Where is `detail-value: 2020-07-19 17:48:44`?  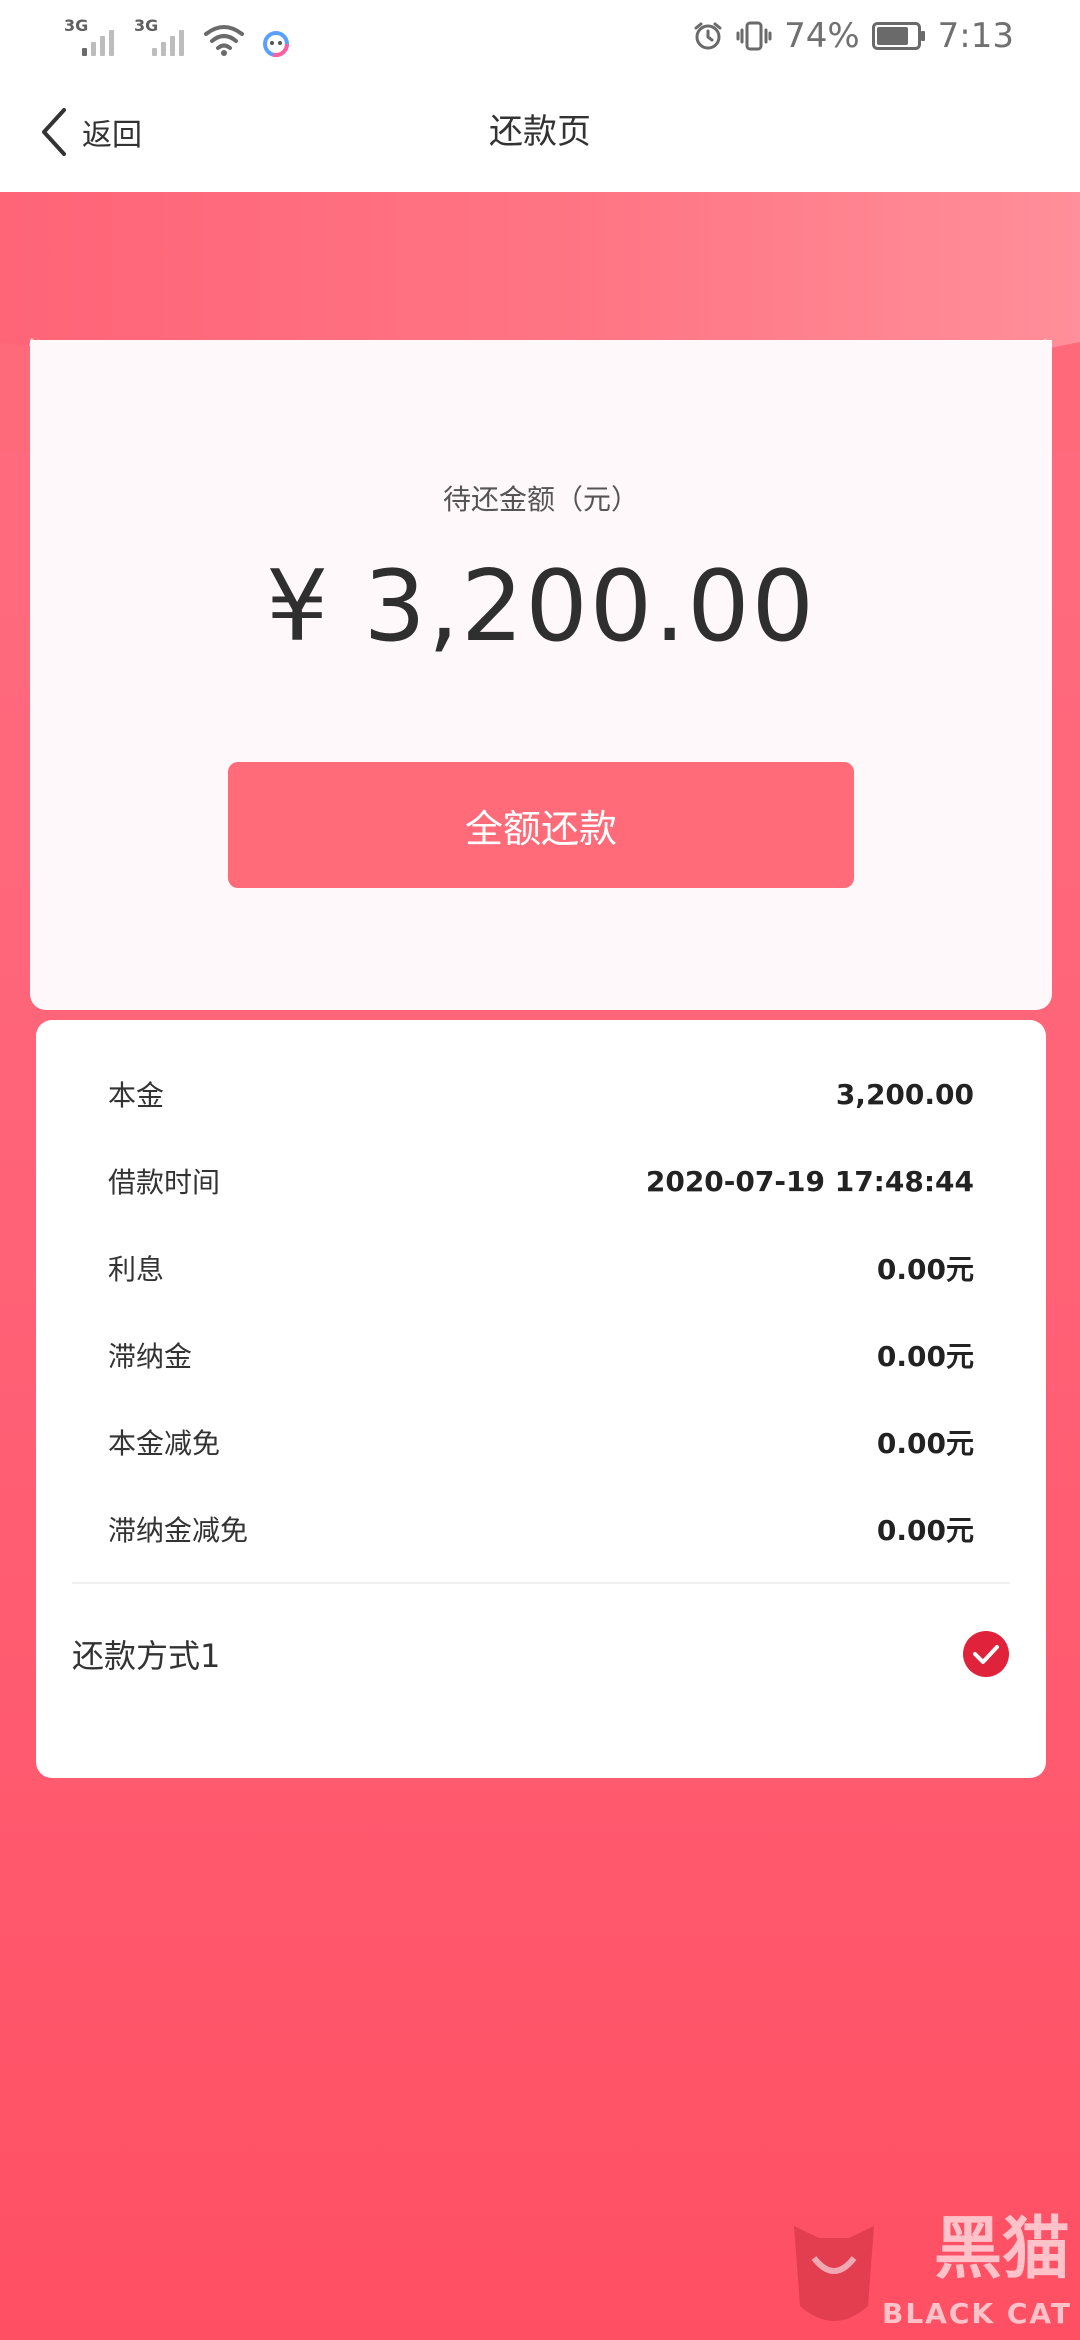 detail-value: 2020-07-19 17:48:44 is located at coordinates (809, 1181).